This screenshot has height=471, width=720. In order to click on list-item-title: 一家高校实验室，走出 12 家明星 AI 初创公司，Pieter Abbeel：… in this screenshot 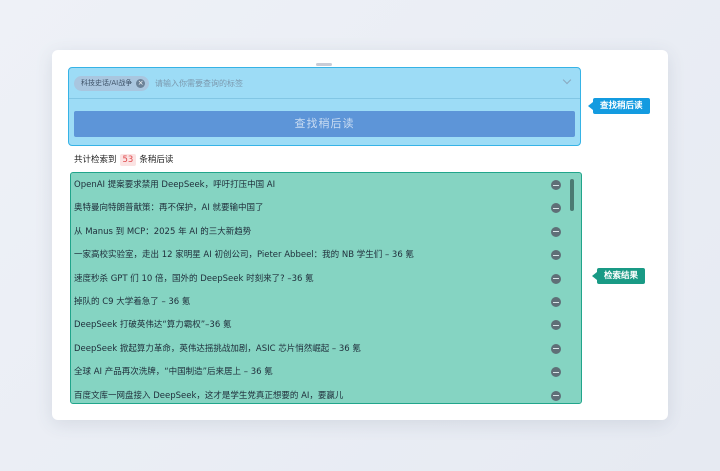, I will do `click(244, 255)`.